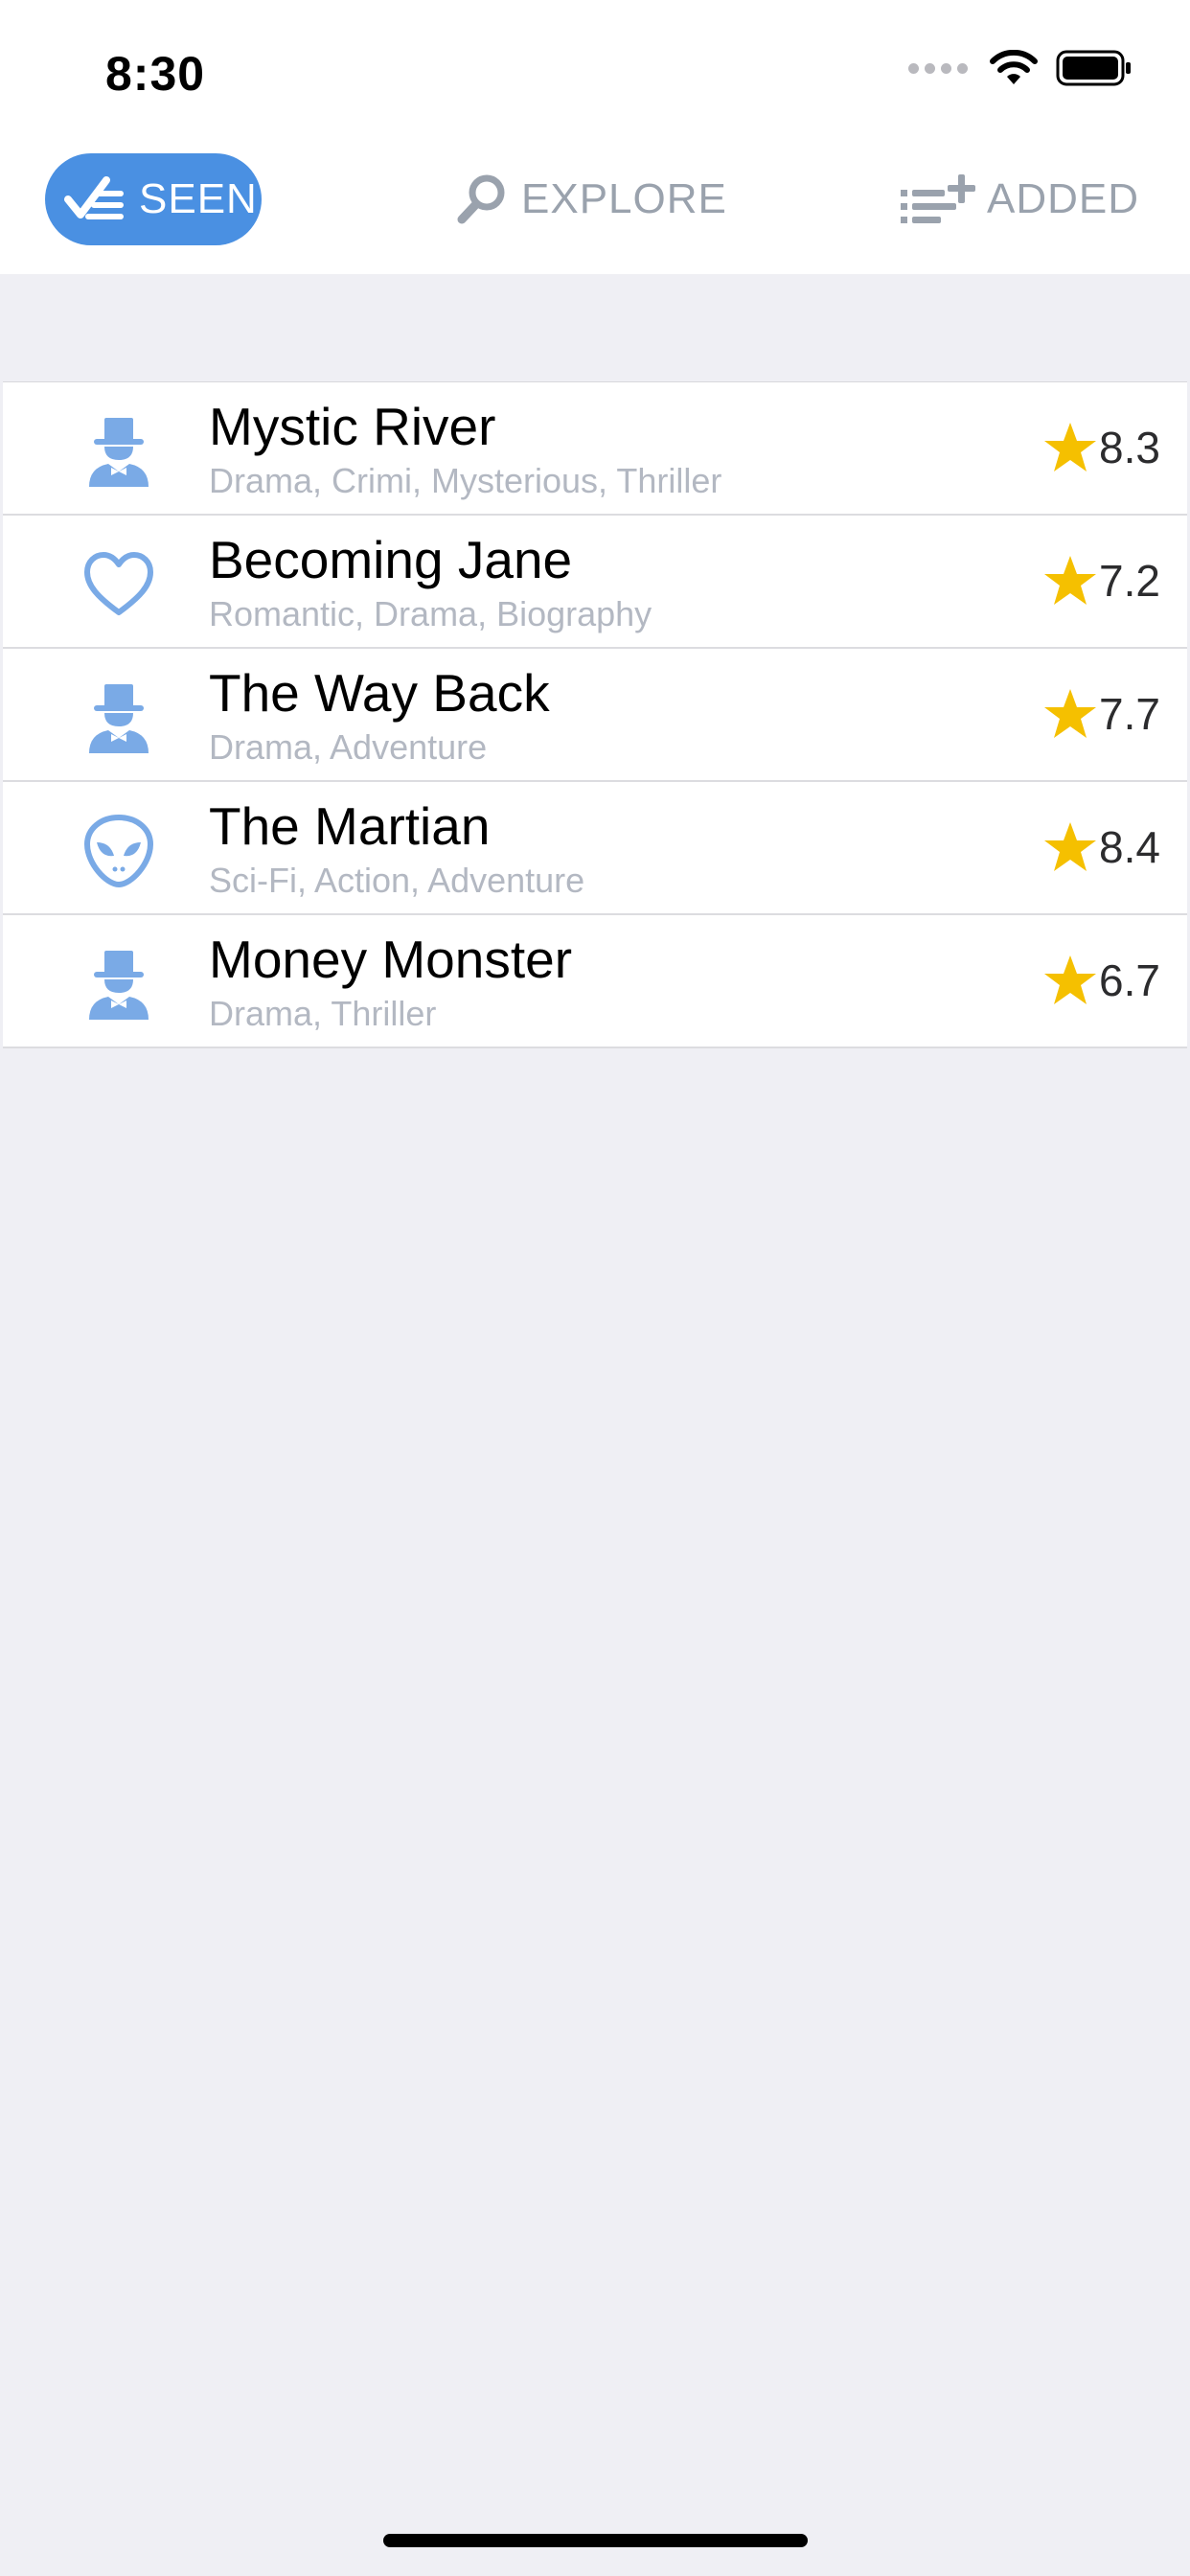  I want to click on movie-title: Becoming Jane, so click(391, 559).